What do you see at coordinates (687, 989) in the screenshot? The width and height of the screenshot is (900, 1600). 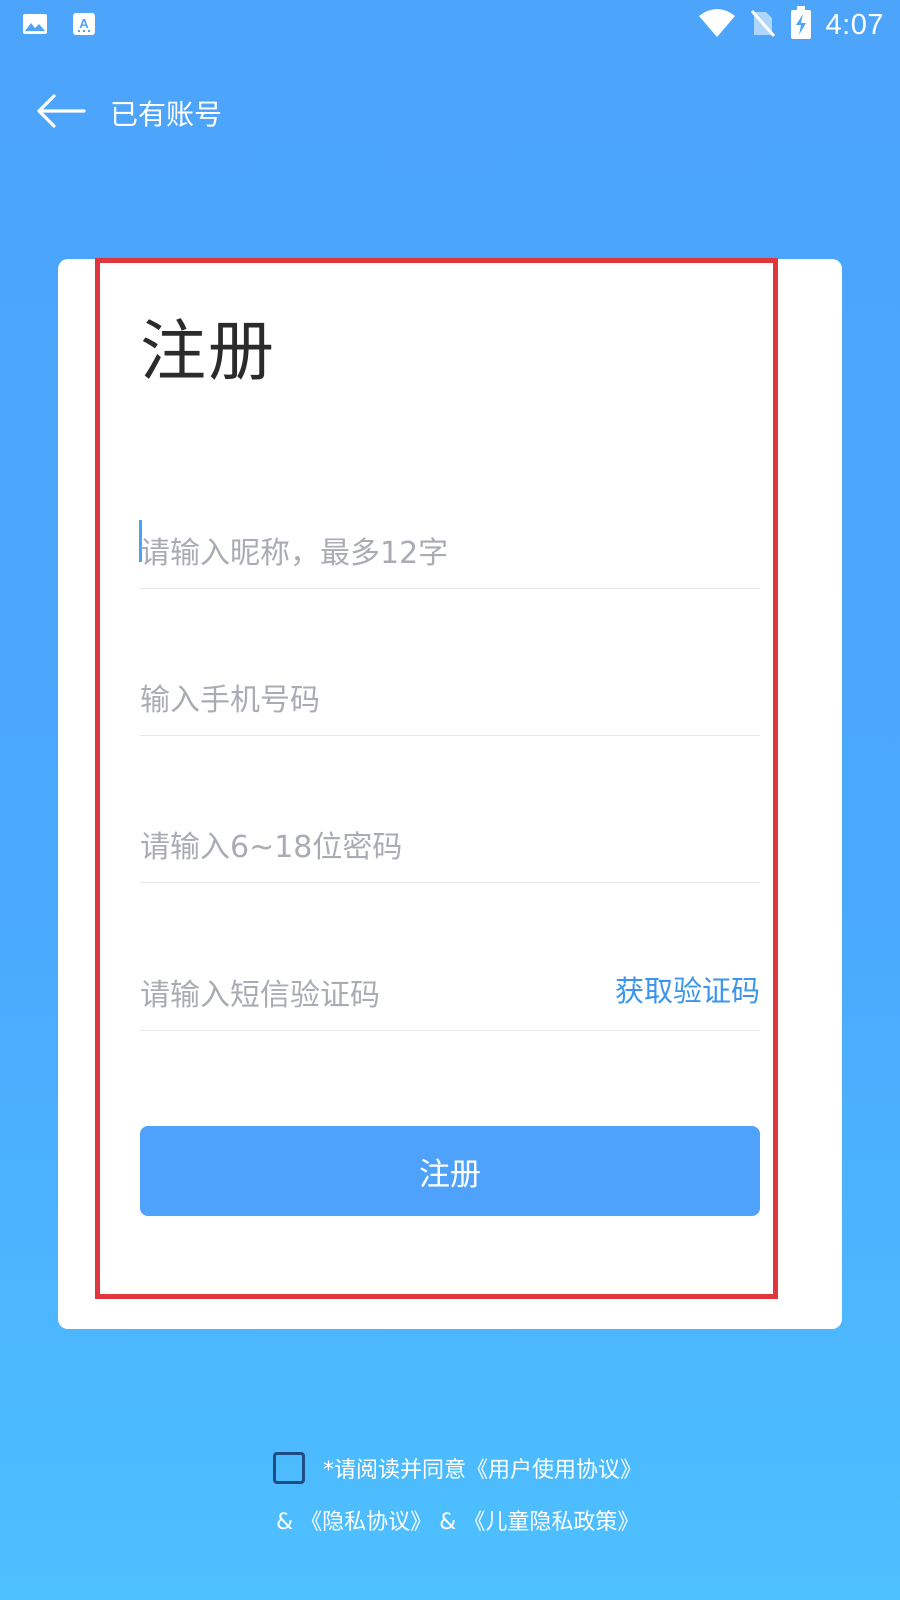 I see `get-code-button: 获取验证码` at bounding box center [687, 989].